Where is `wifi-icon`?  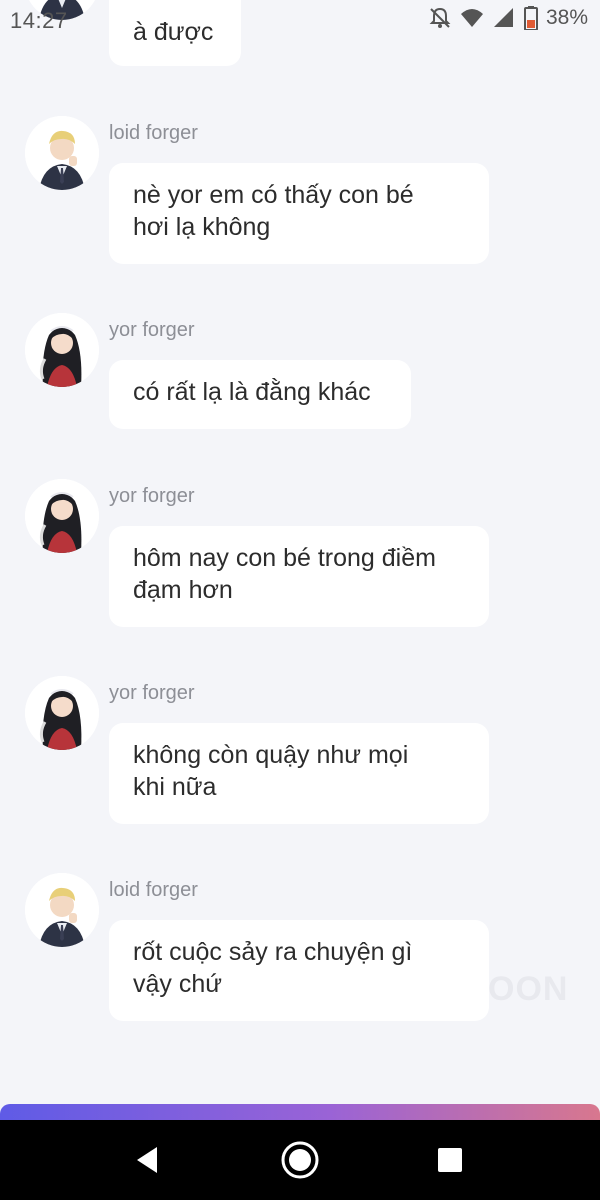
wifi-icon is located at coordinates (472, 18).